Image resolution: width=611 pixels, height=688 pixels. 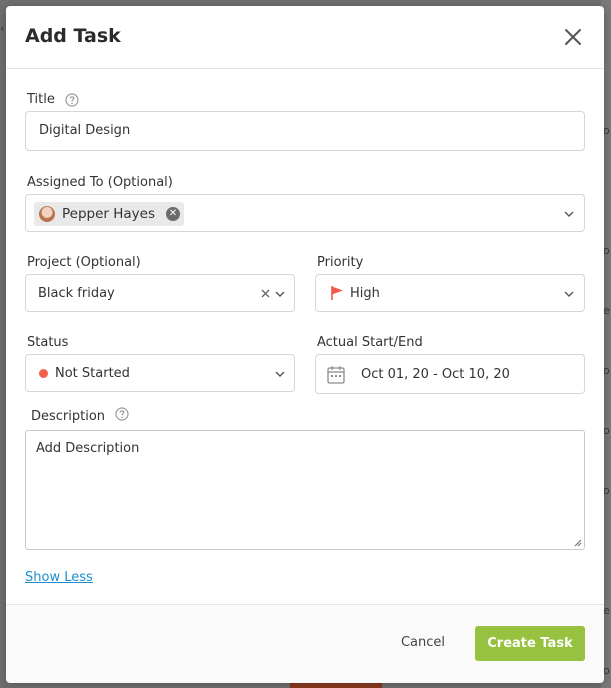 I want to click on description-label: Description, so click(x=80, y=415).